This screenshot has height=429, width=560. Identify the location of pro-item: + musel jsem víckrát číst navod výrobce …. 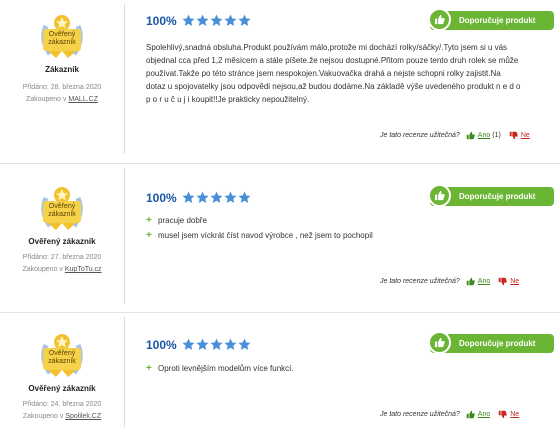
(259, 235).